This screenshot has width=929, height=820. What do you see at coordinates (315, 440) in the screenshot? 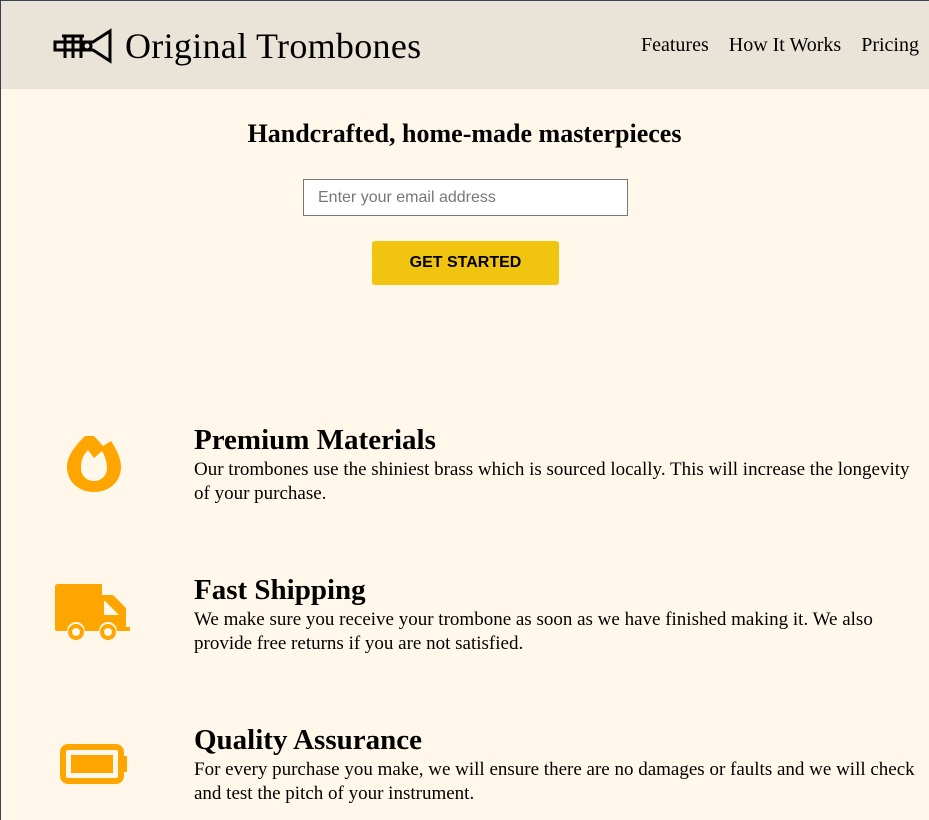
I see `feature-title: Premium Materials` at bounding box center [315, 440].